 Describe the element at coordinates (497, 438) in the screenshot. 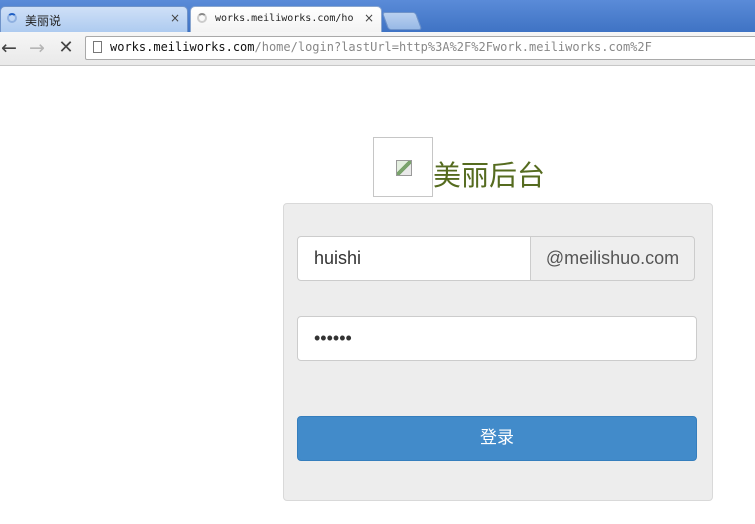

I see `login-button: 登录` at that location.